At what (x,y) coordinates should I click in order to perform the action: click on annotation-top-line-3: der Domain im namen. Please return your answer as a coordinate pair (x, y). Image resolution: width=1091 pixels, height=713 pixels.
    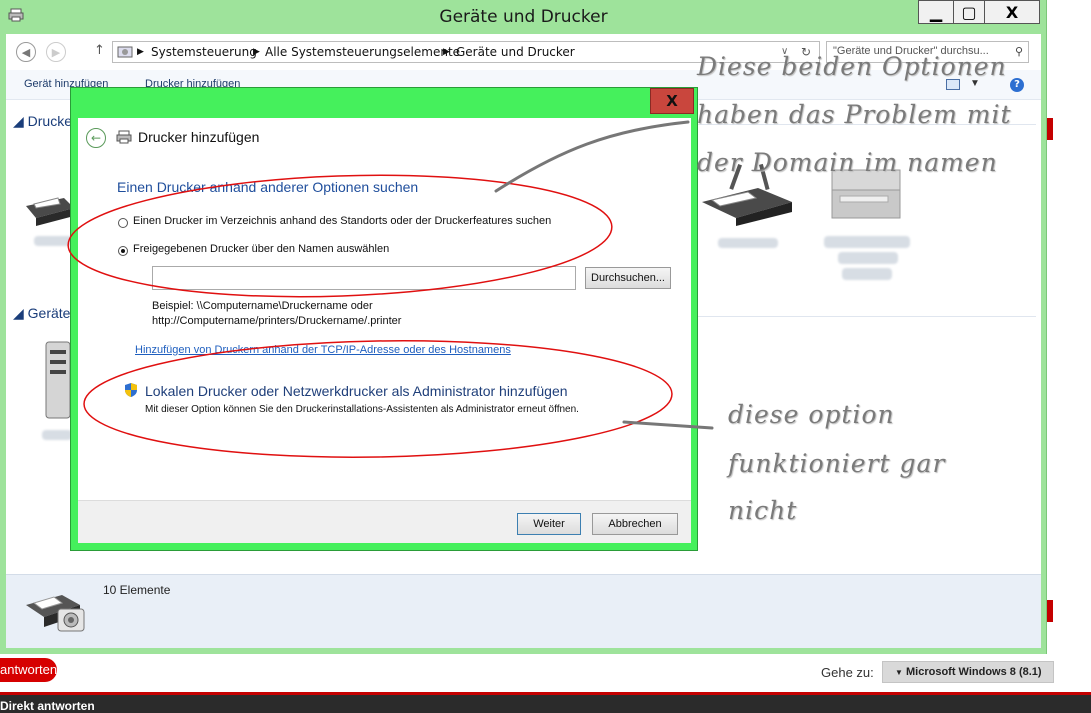
    Looking at the image, I should click on (847, 162).